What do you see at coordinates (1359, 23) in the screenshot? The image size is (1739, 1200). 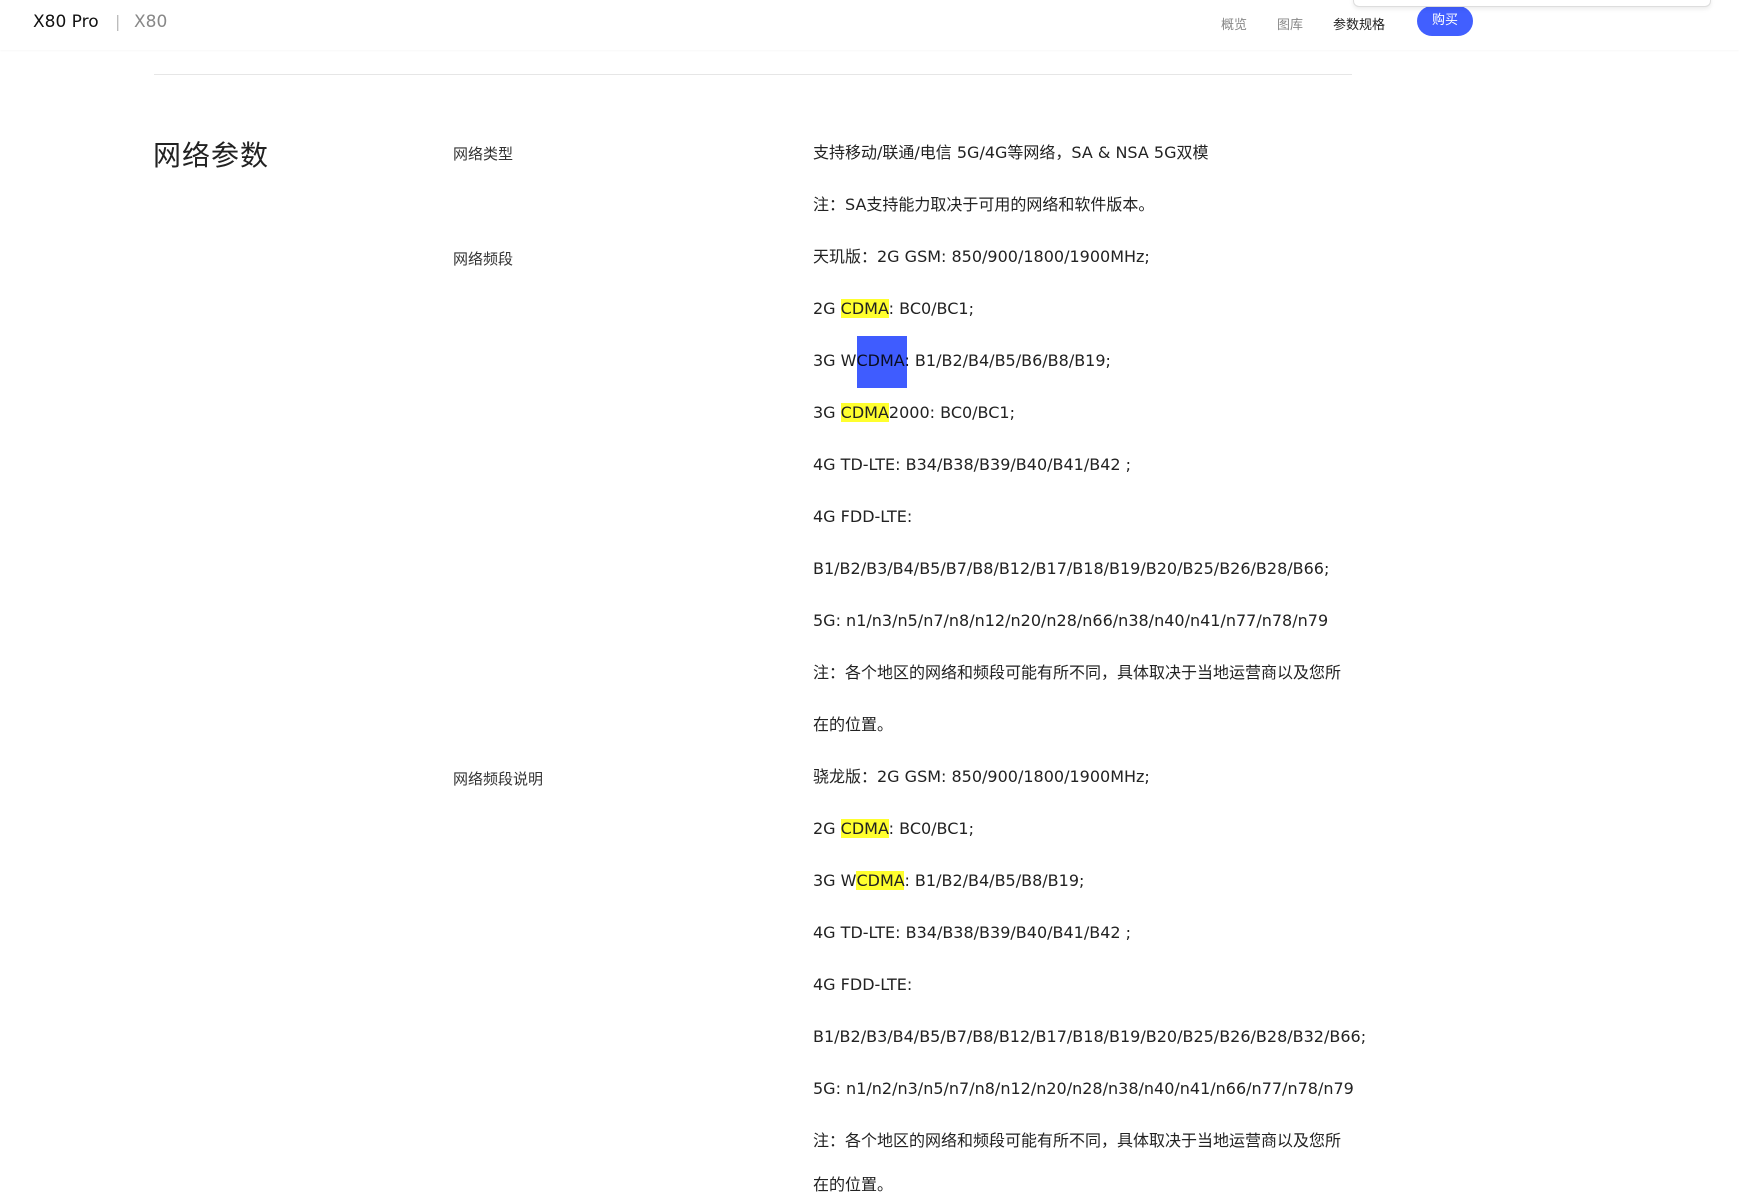 I see `nav-specs: 参数规格` at bounding box center [1359, 23].